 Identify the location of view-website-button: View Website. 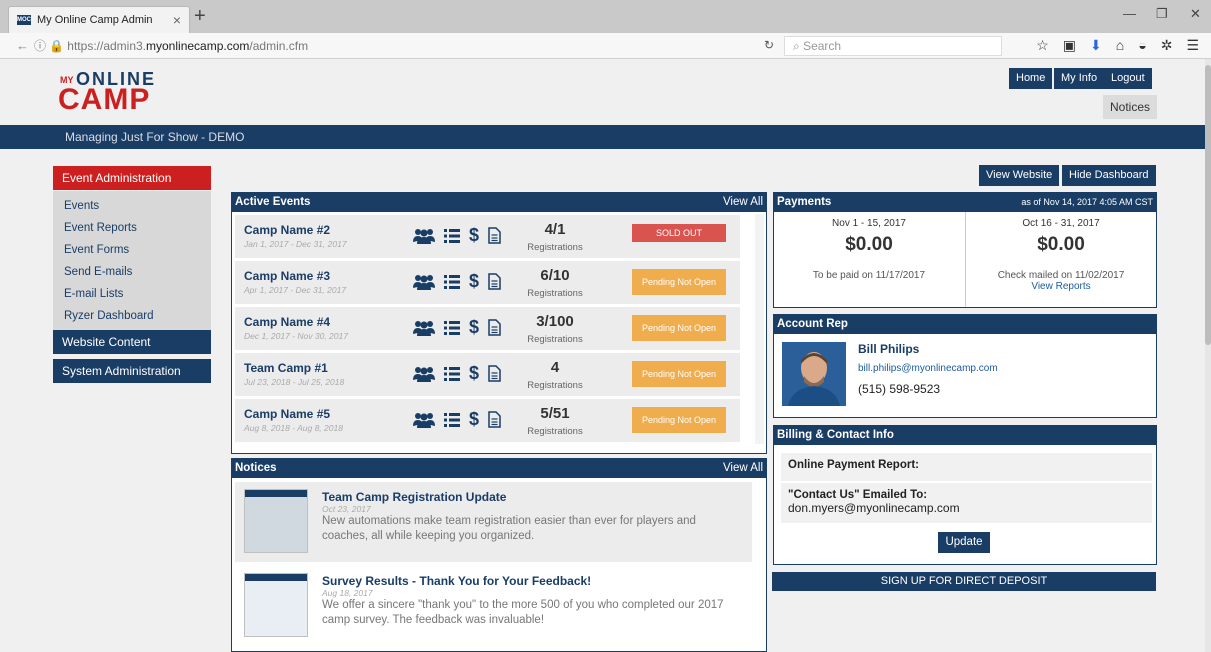
(1019, 175).